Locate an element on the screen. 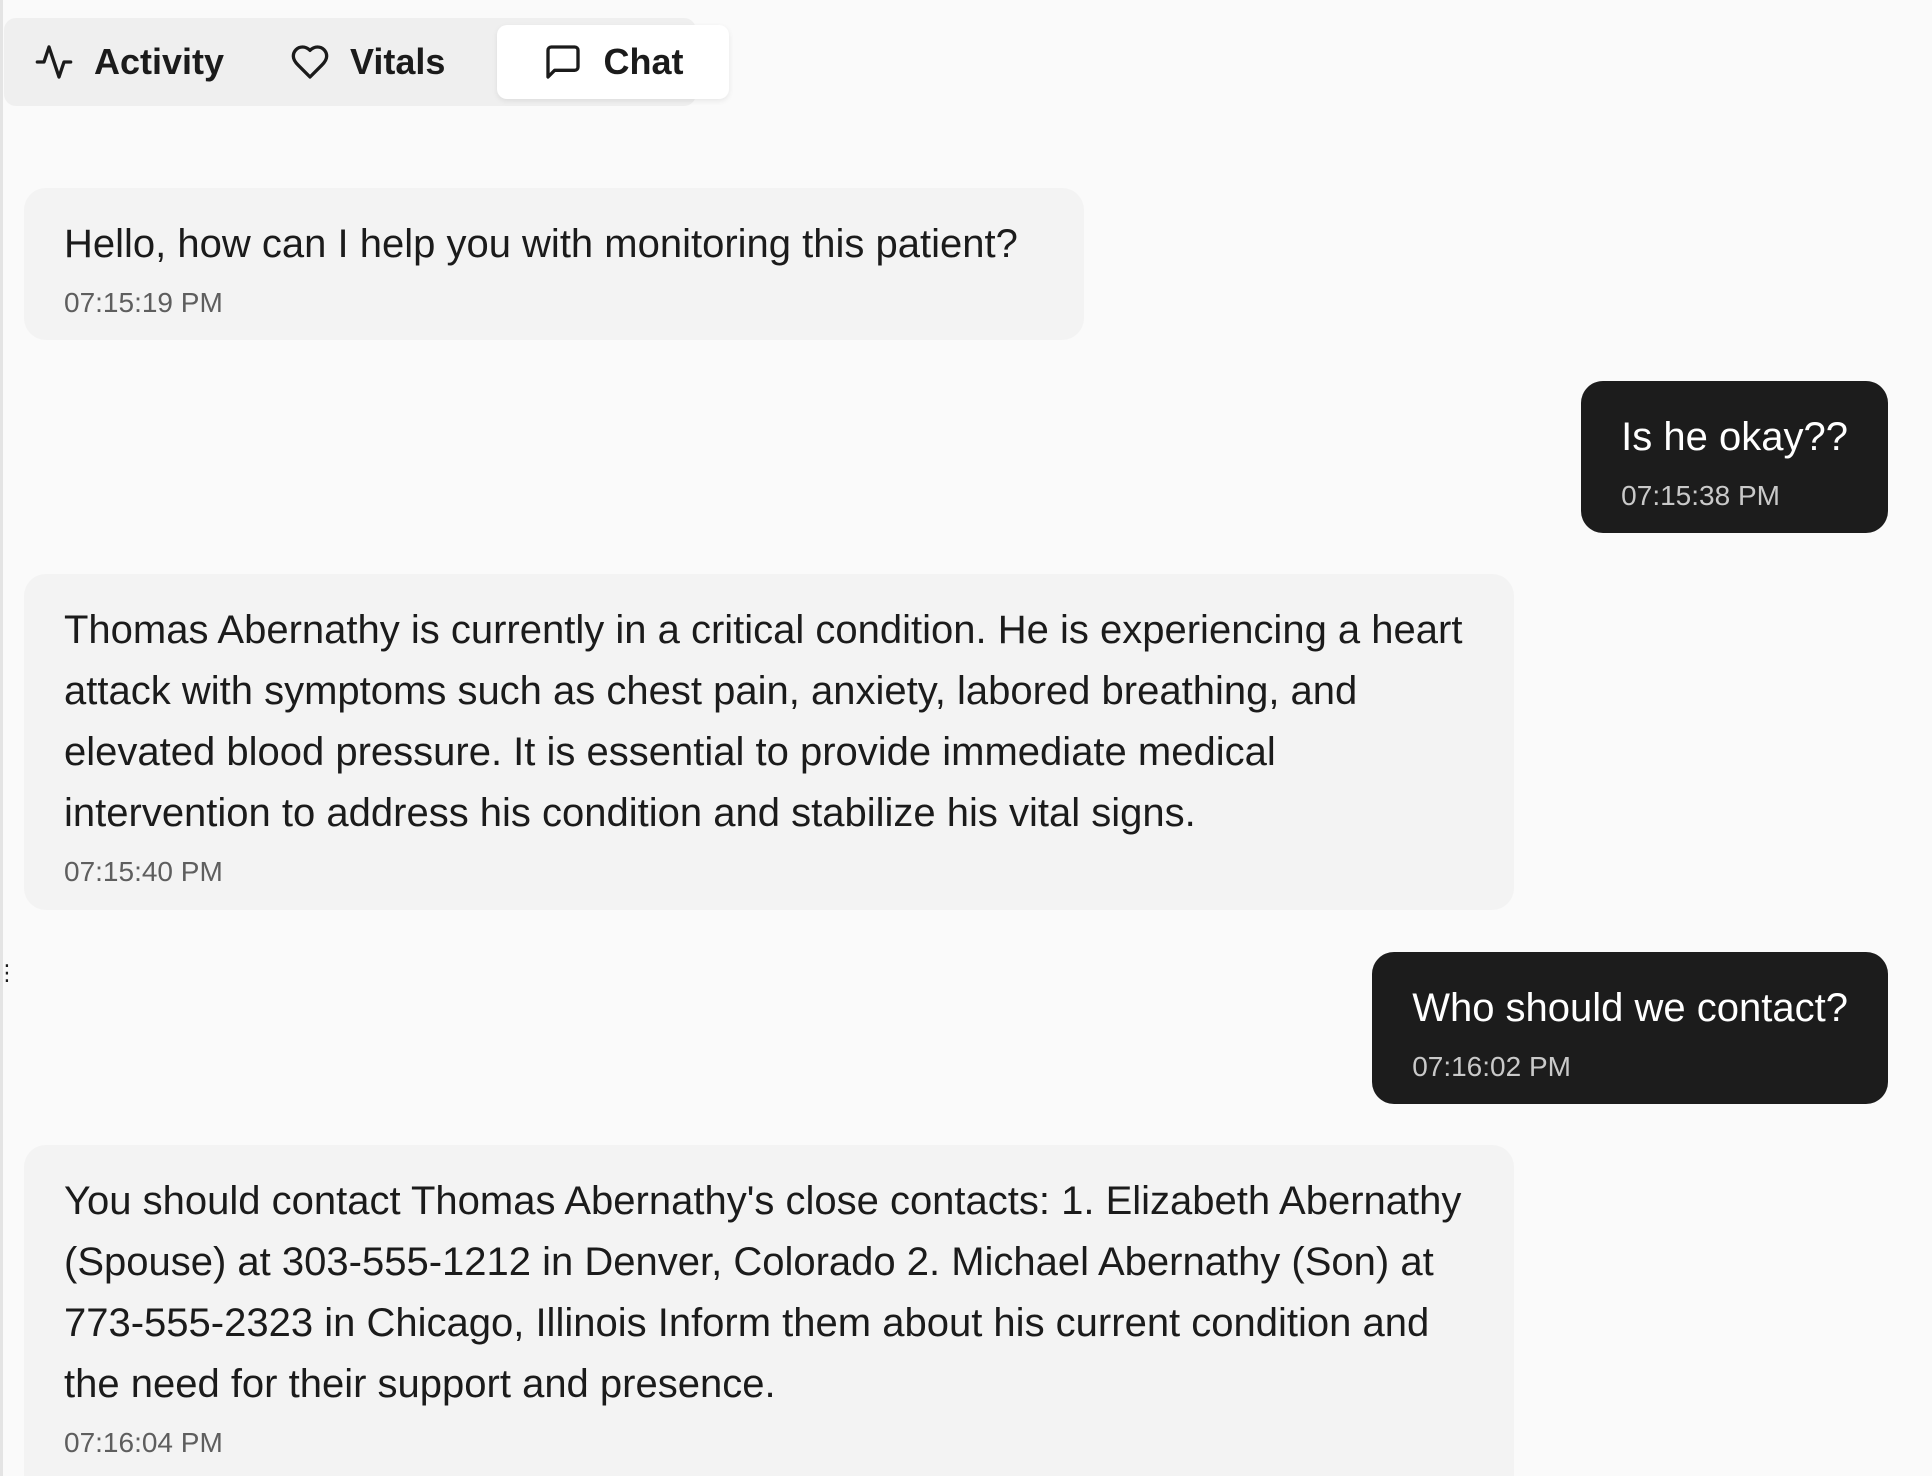 This screenshot has height=1476, width=1932. user-message: Who should we contact? 07:16:02 PM is located at coordinates (1630, 1028).